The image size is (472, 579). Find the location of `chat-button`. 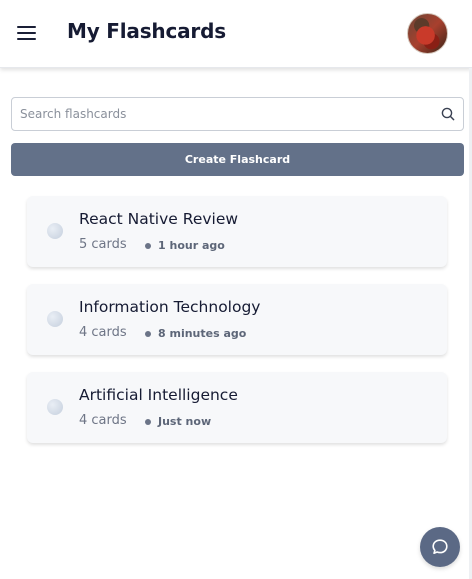

chat-button is located at coordinates (440, 547).